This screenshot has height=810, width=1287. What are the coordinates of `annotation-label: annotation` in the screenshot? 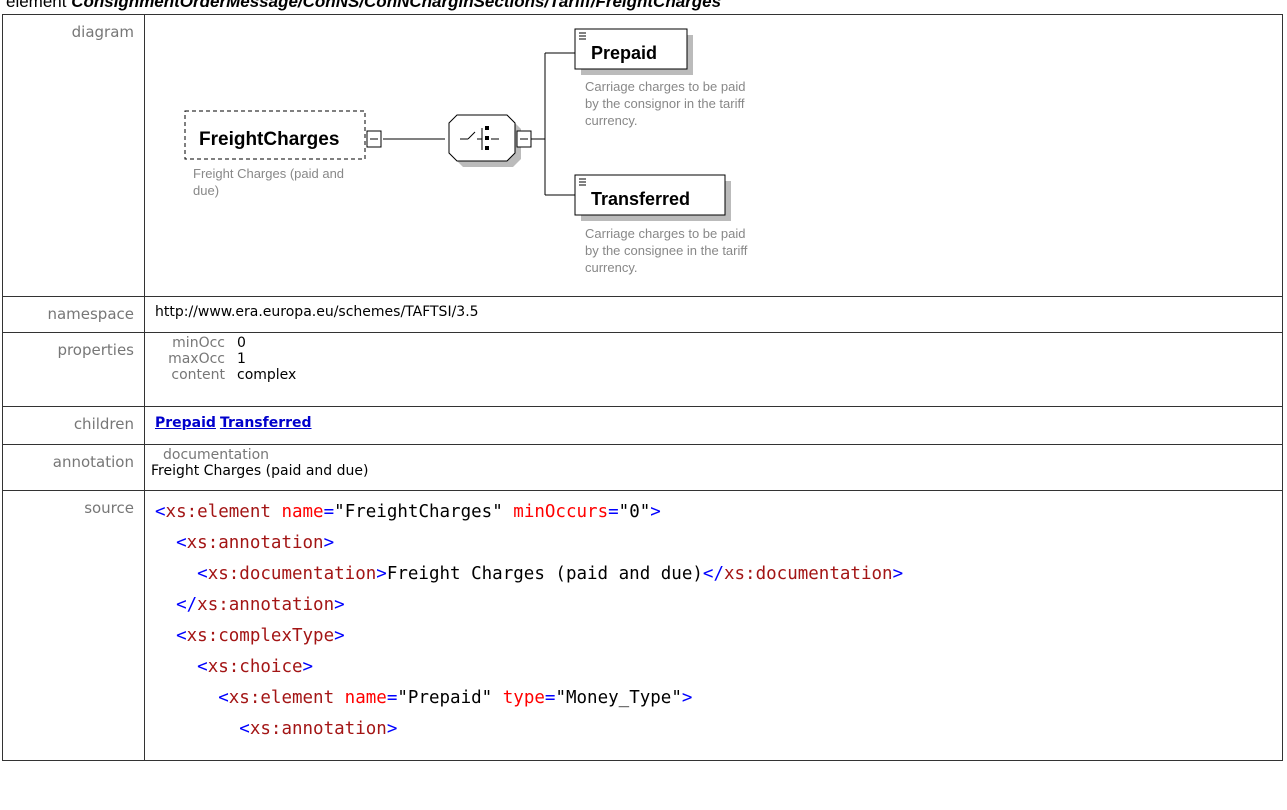 It's located at (73, 467).